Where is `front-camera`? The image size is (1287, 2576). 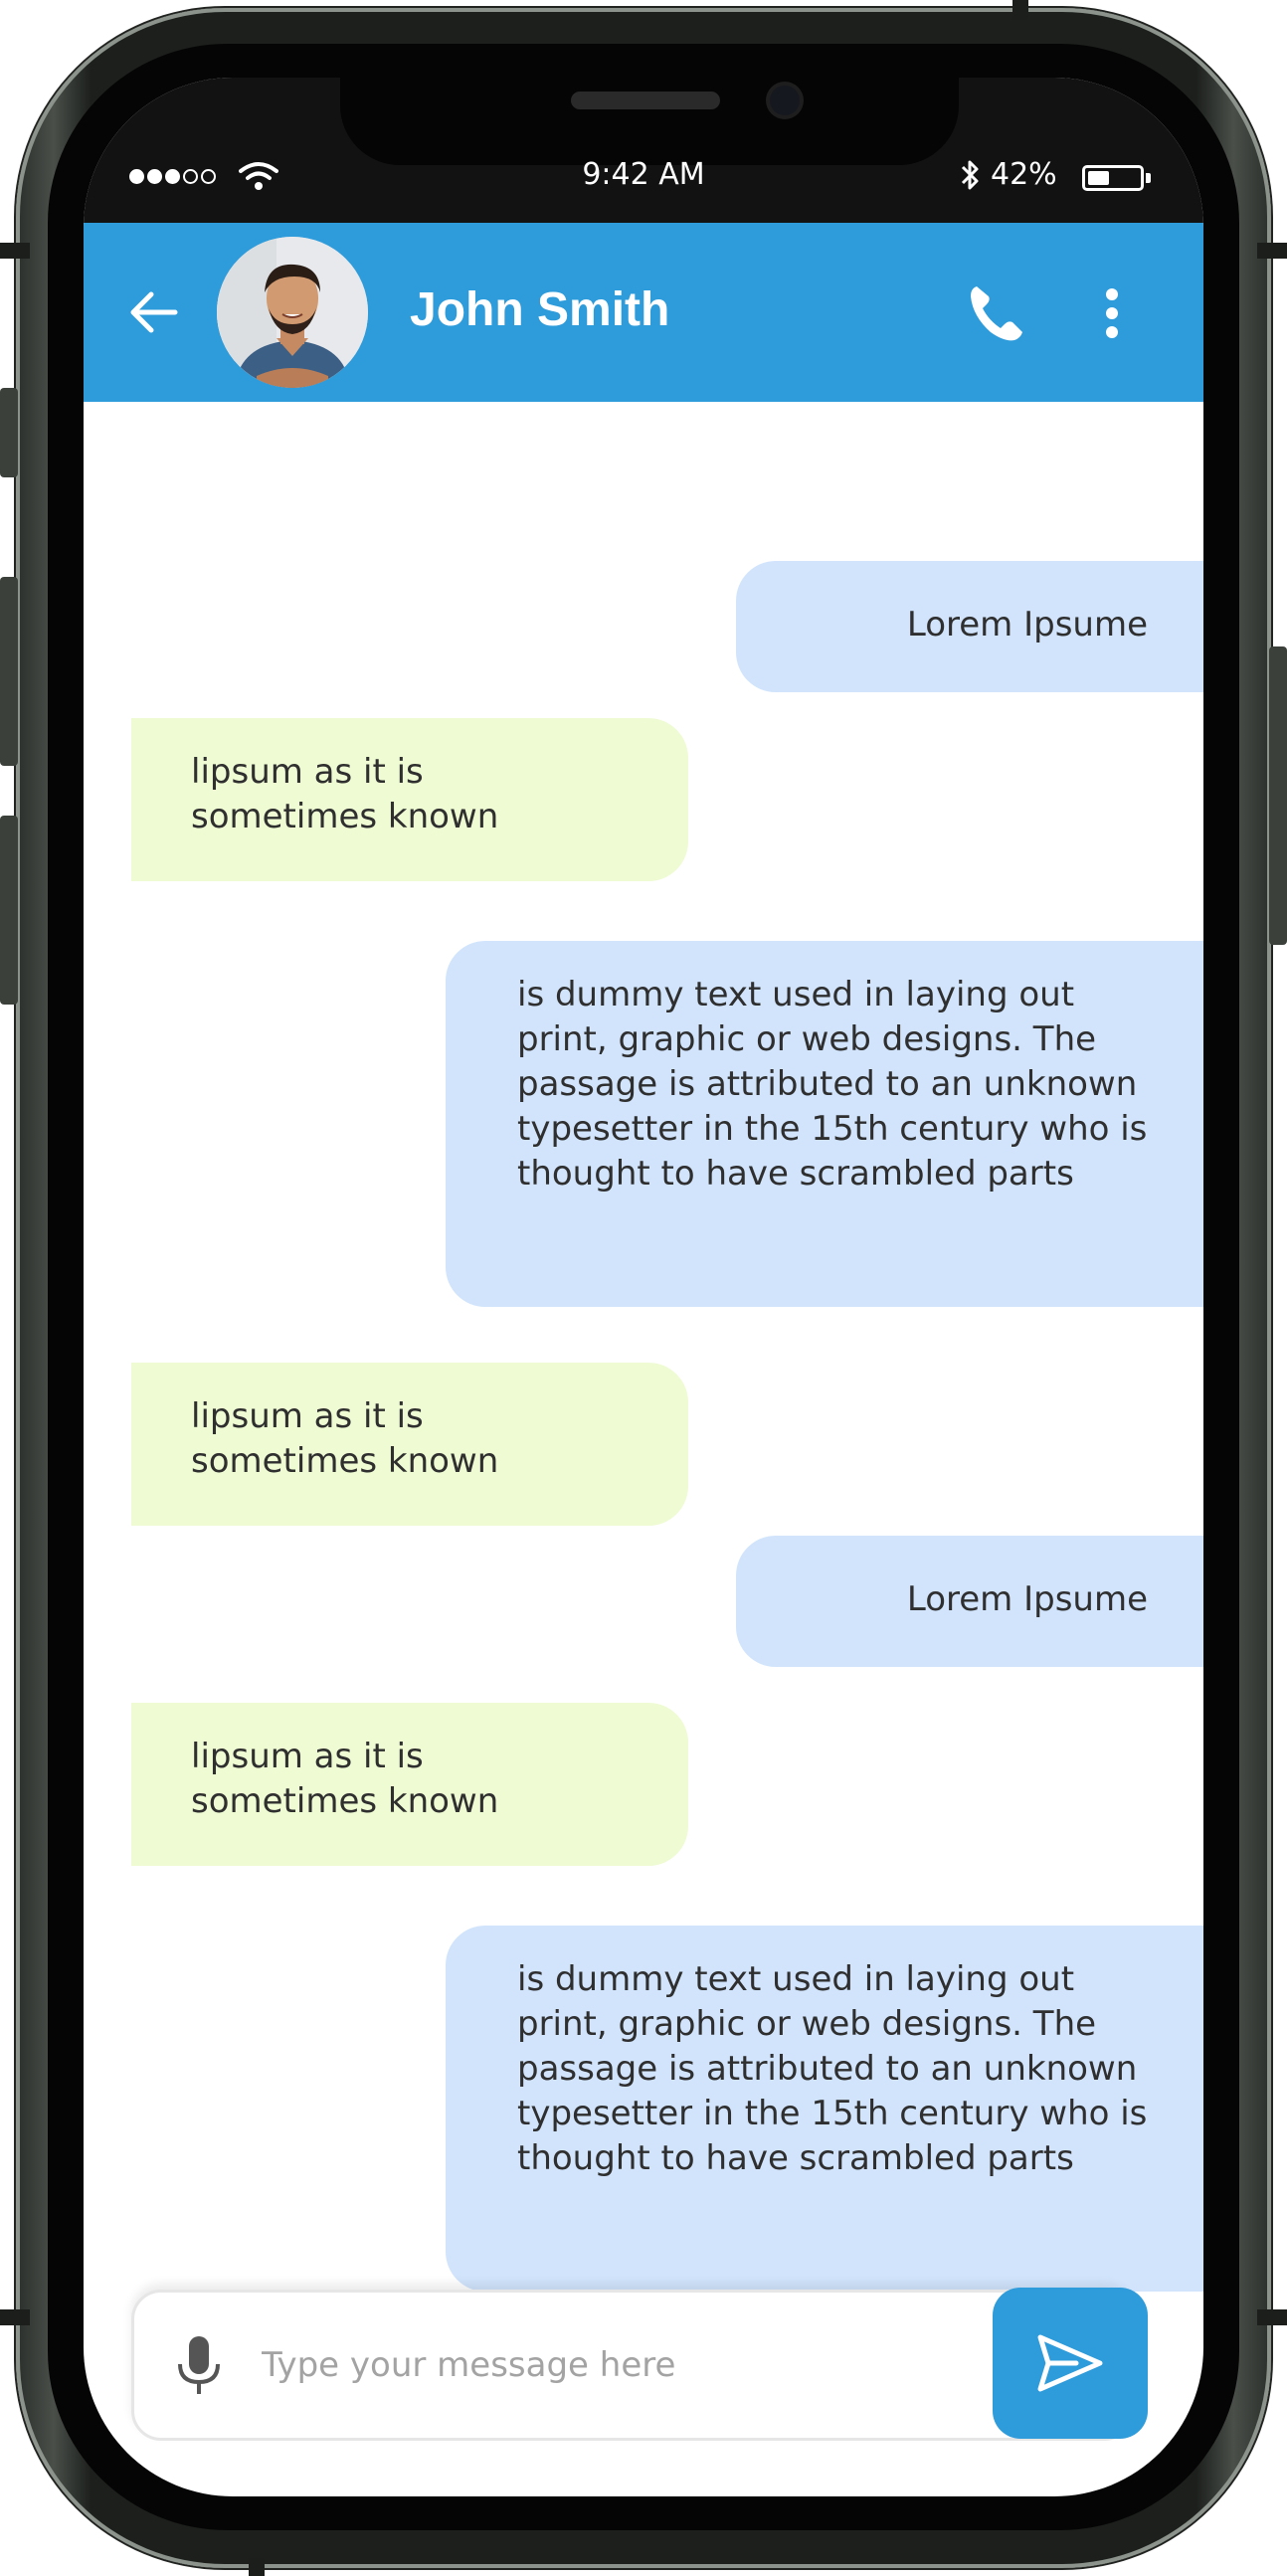
front-camera is located at coordinates (785, 100).